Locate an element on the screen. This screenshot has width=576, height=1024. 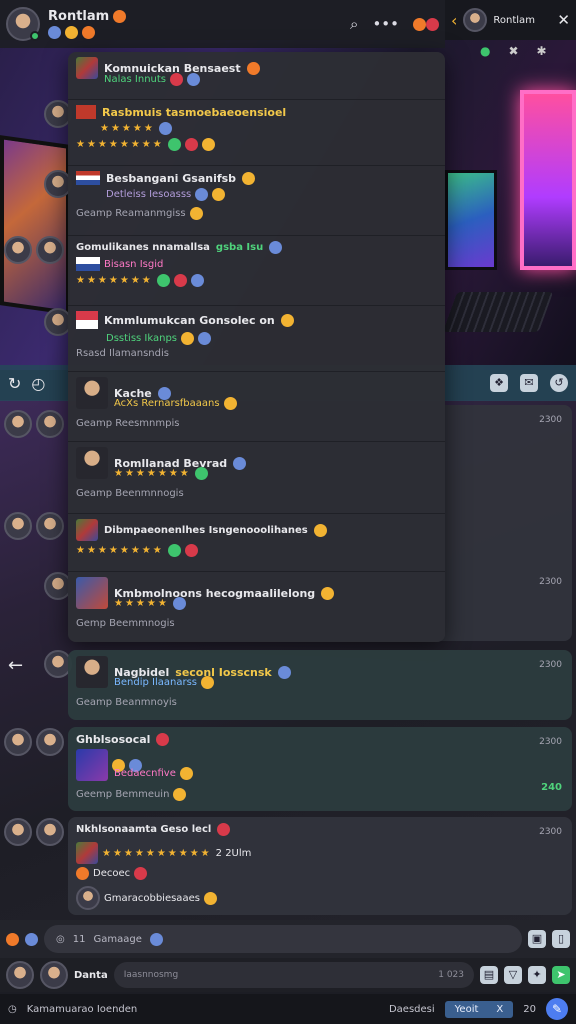
back-arrow-icon: ← is located at coordinates (15, 665).